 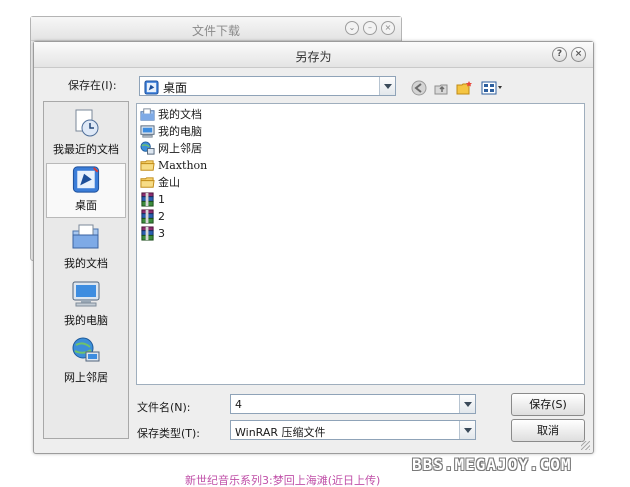 I want to click on save-button: 保存(S), so click(x=548, y=404).